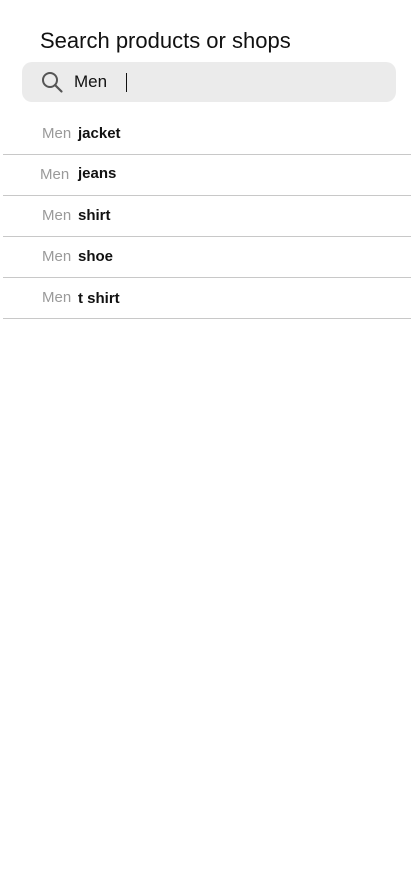 The width and height of the screenshot is (414, 896). What do you see at coordinates (126, 82) in the screenshot?
I see `text-caret` at bounding box center [126, 82].